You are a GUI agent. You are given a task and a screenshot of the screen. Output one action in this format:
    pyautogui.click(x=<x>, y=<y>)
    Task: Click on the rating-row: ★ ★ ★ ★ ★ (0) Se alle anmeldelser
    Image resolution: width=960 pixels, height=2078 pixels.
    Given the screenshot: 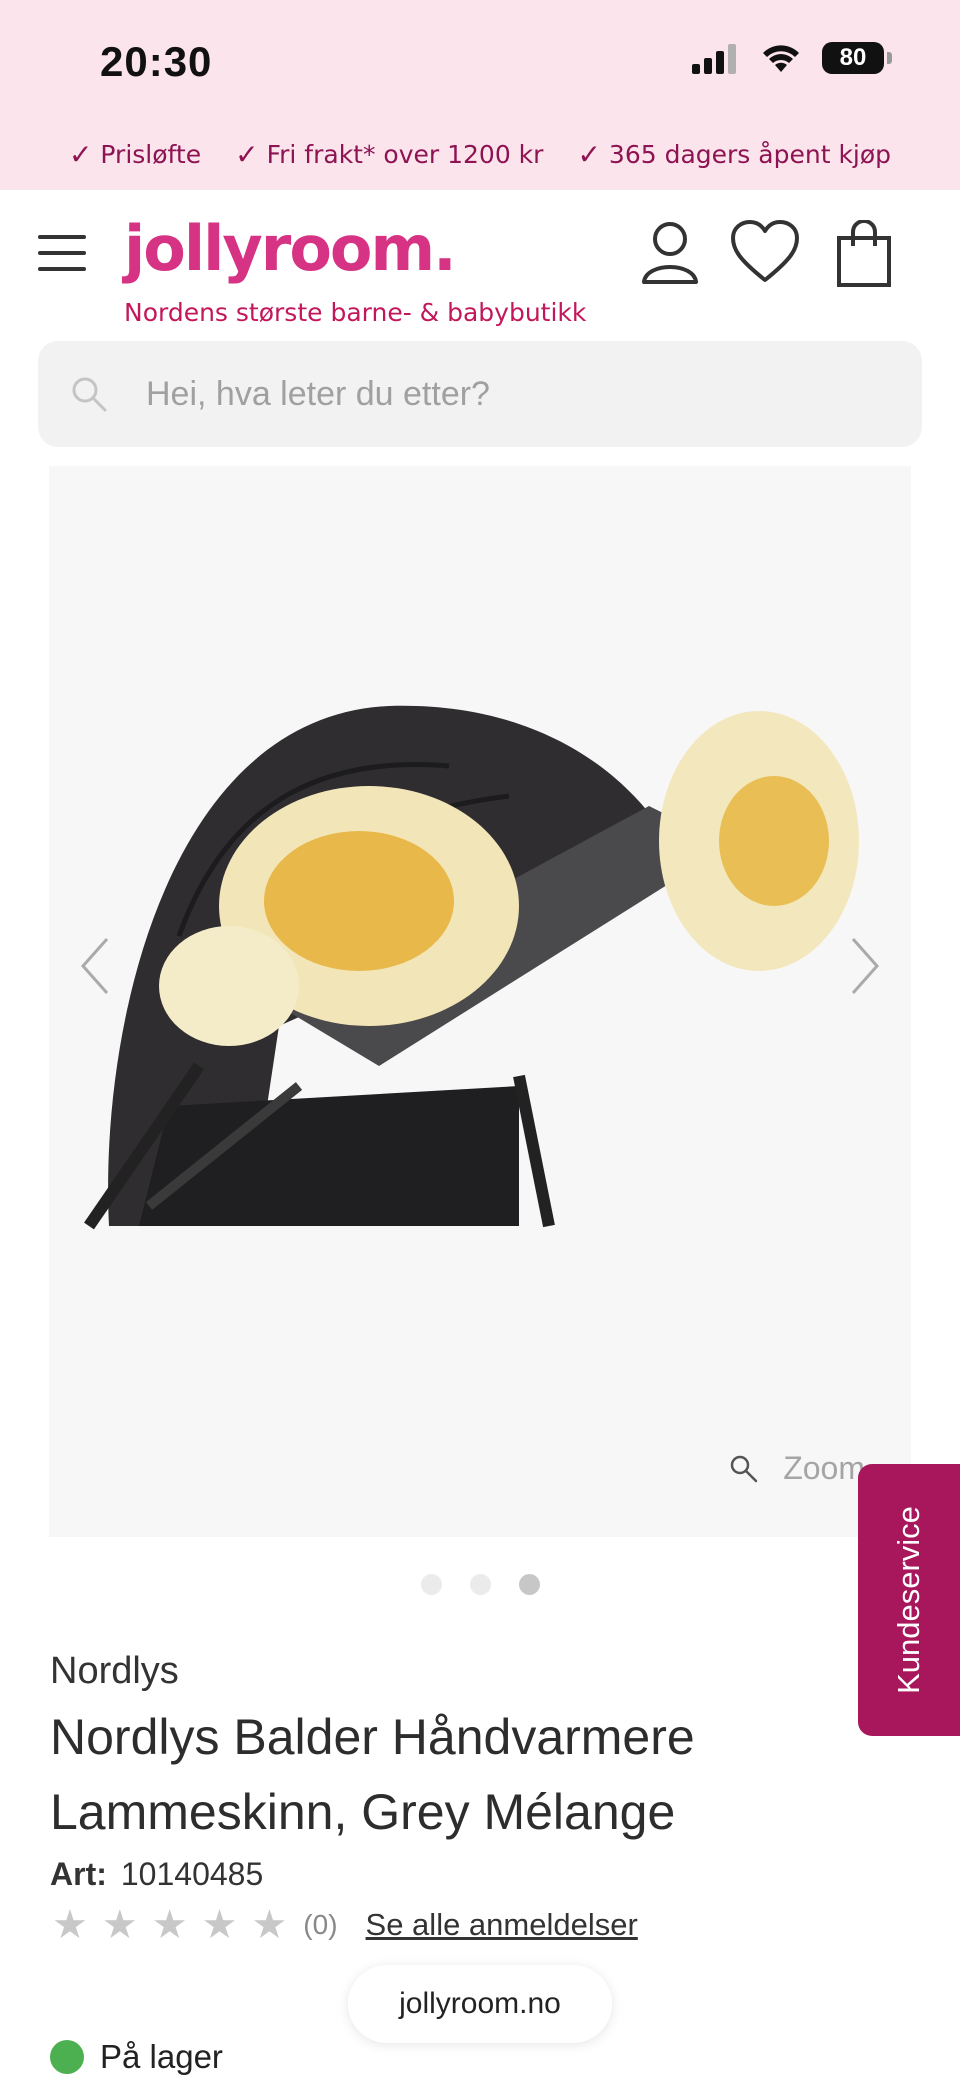 What is the action you would take?
    pyautogui.click(x=345, y=1925)
    